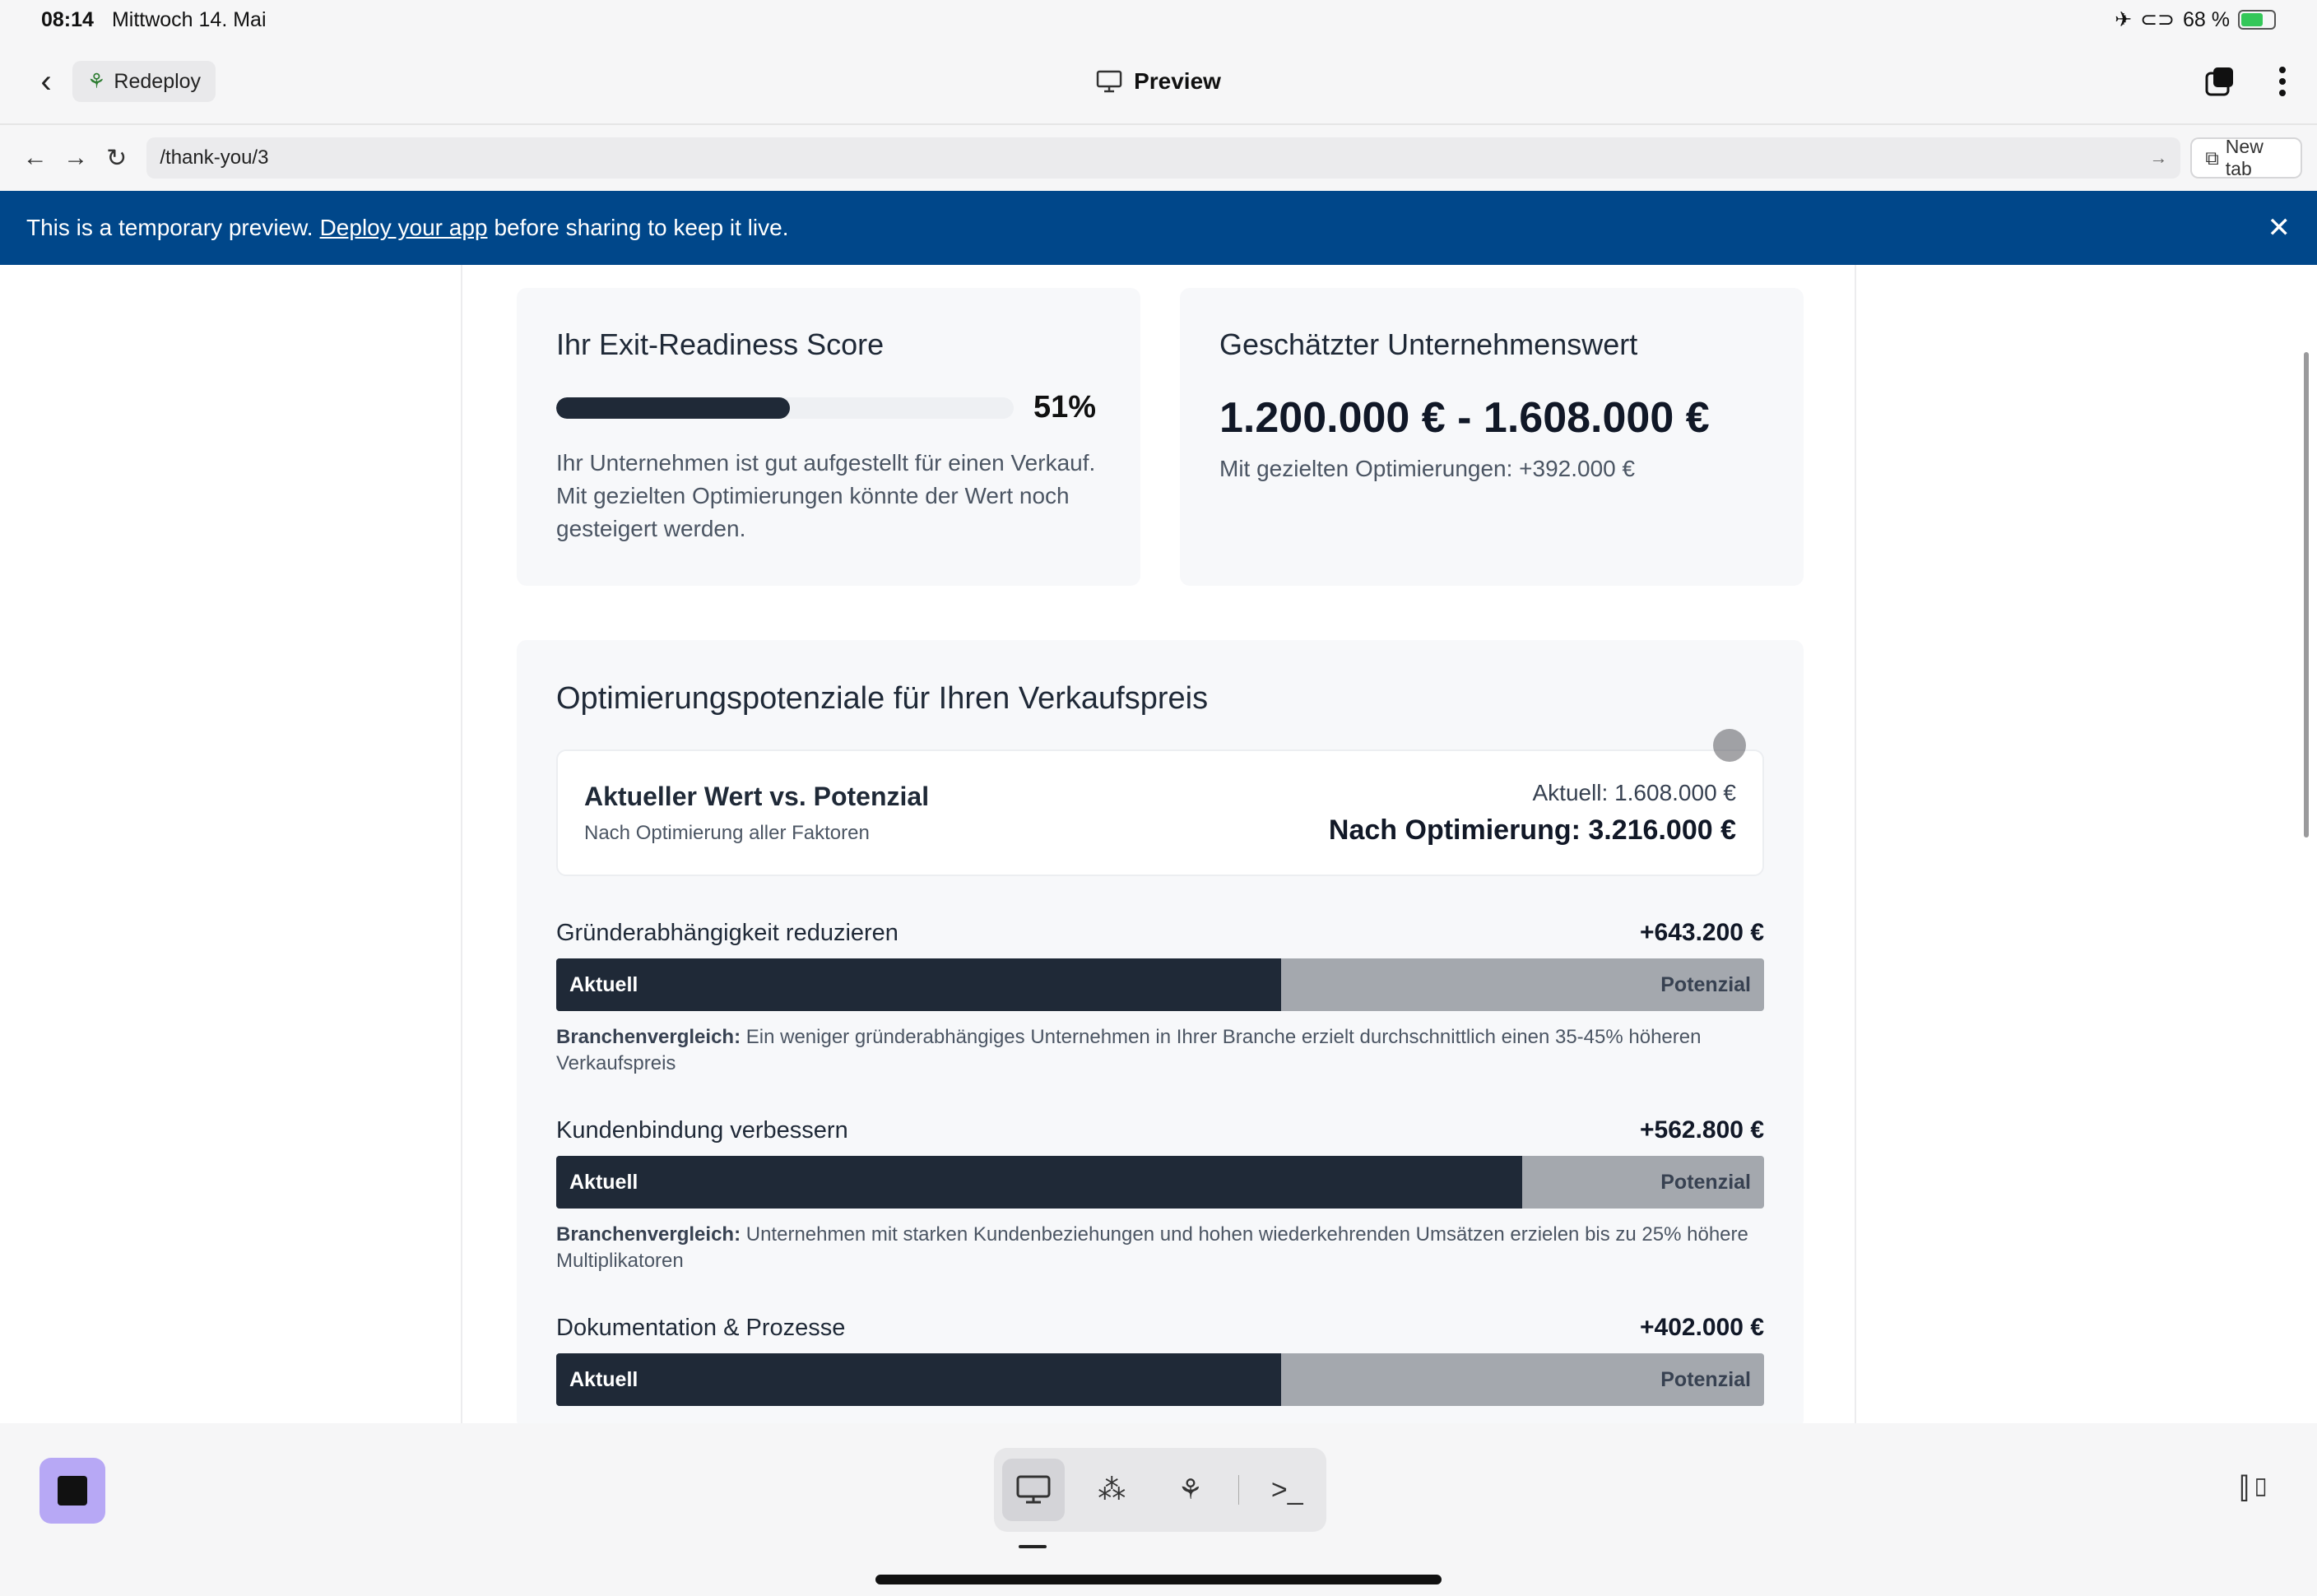 The height and width of the screenshot is (1596, 2317). Describe the element at coordinates (169, 227) in the screenshot. I see `banner-text-before: This is a temporary preview.` at that location.